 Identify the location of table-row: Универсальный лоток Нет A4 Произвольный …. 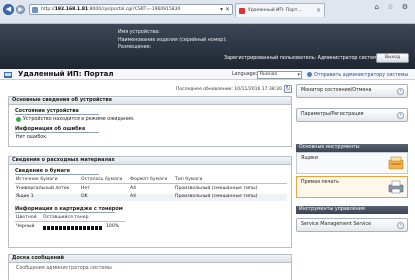
(151, 189).